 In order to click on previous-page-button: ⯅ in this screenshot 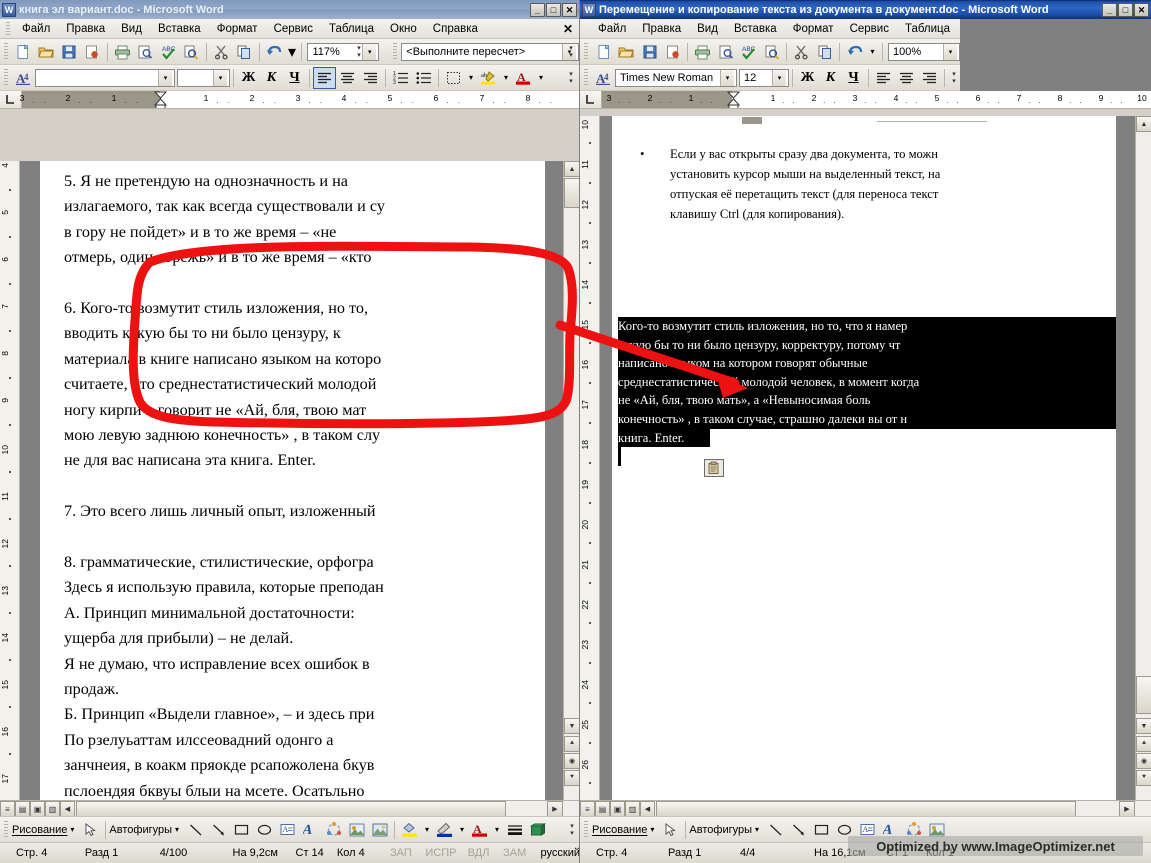, I will do `click(1143, 744)`.